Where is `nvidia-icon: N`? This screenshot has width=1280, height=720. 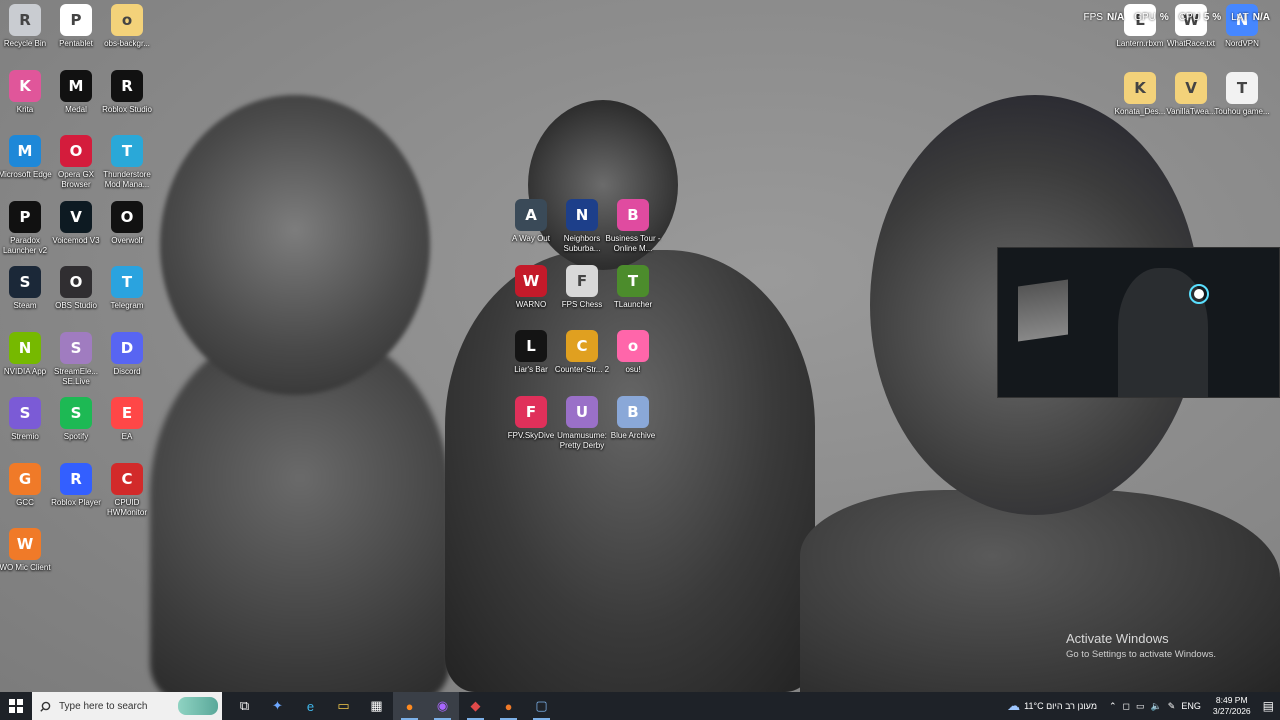 nvidia-icon: N is located at coordinates (25, 347).